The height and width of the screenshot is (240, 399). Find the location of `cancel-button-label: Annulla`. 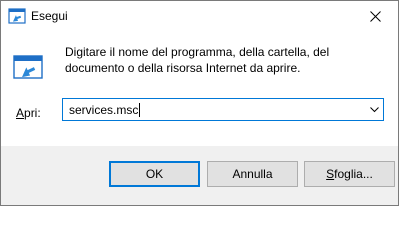

cancel-button-label: Annulla is located at coordinates (252, 174).